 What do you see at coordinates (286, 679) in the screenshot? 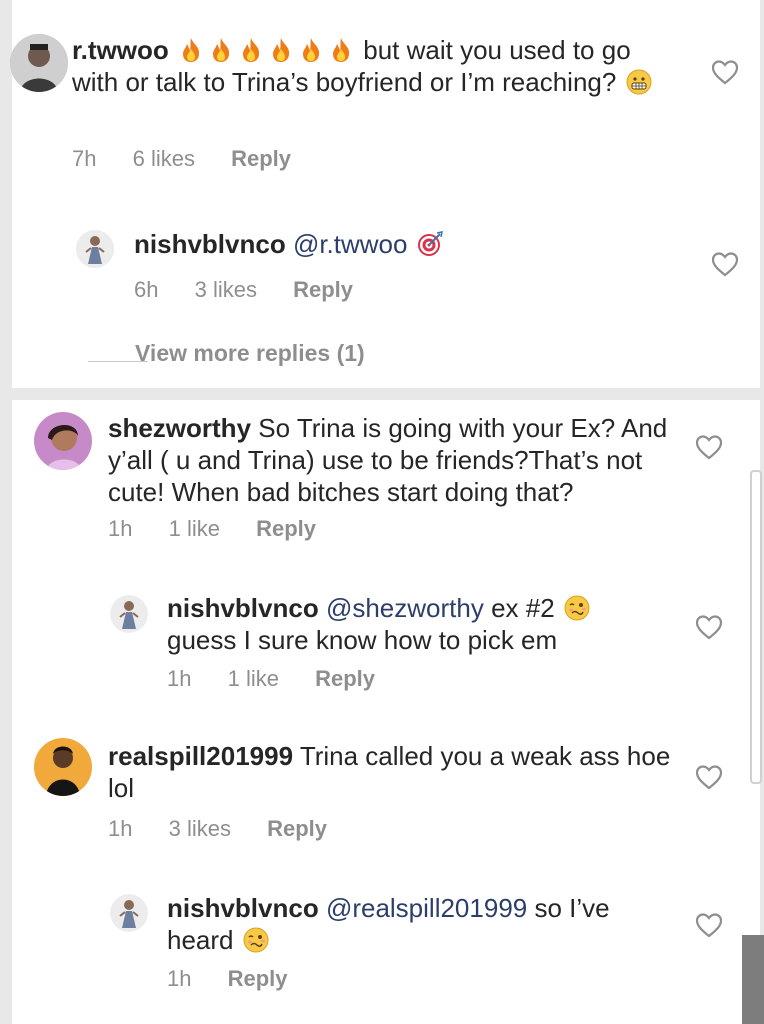
I see `reply-meta: 1h 1 like Reply` at bounding box center [286, 679].